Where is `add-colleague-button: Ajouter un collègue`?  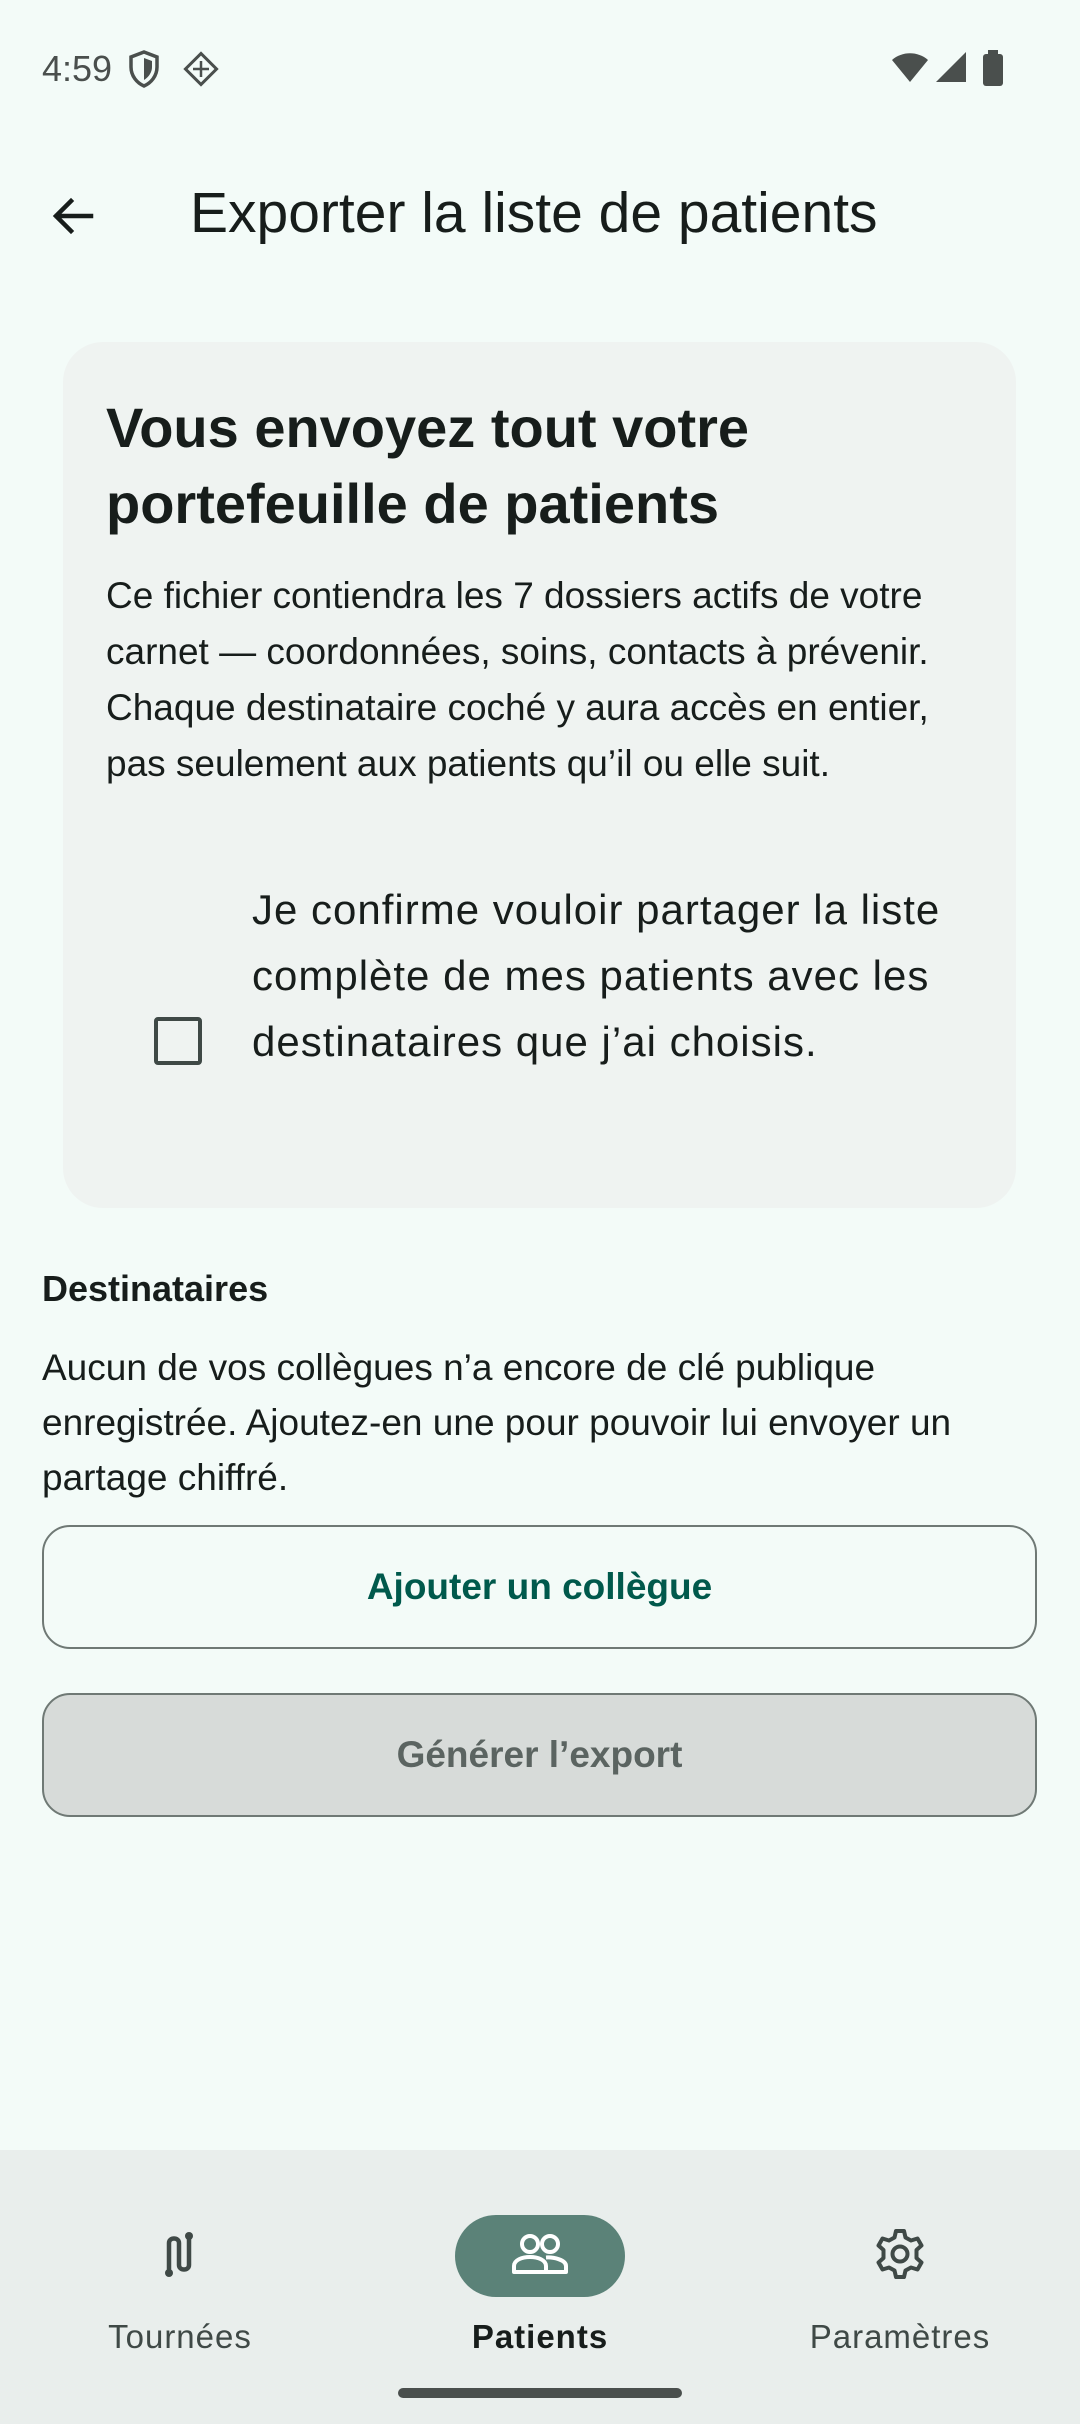 add-colleague-button: Ajouter un collègue is located at coordinates (539, 1587).